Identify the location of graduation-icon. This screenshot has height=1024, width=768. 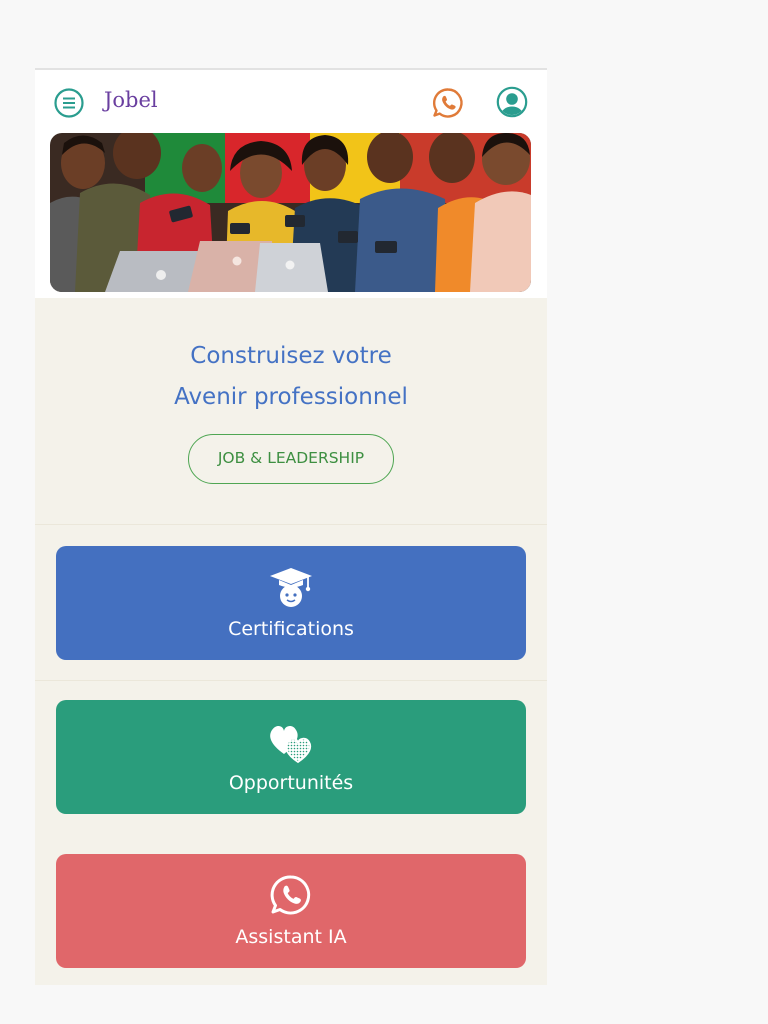
(291, 588).